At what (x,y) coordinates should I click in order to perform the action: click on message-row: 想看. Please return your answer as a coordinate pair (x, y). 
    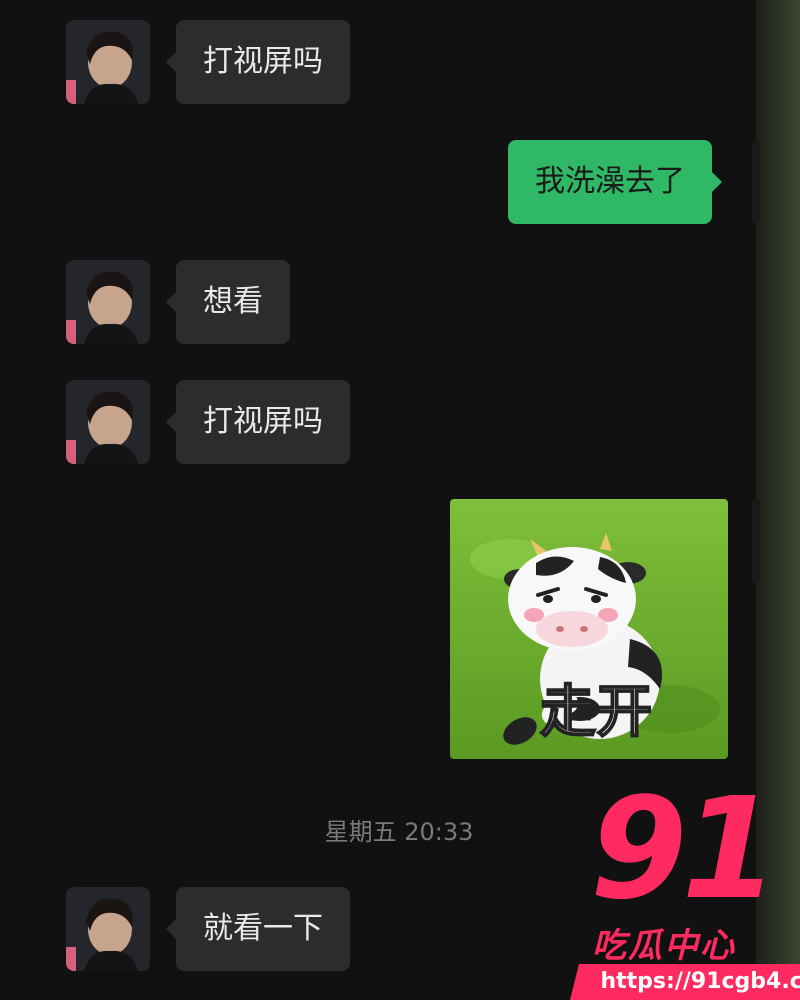
    Looking at the image, I should click on (399, 302).